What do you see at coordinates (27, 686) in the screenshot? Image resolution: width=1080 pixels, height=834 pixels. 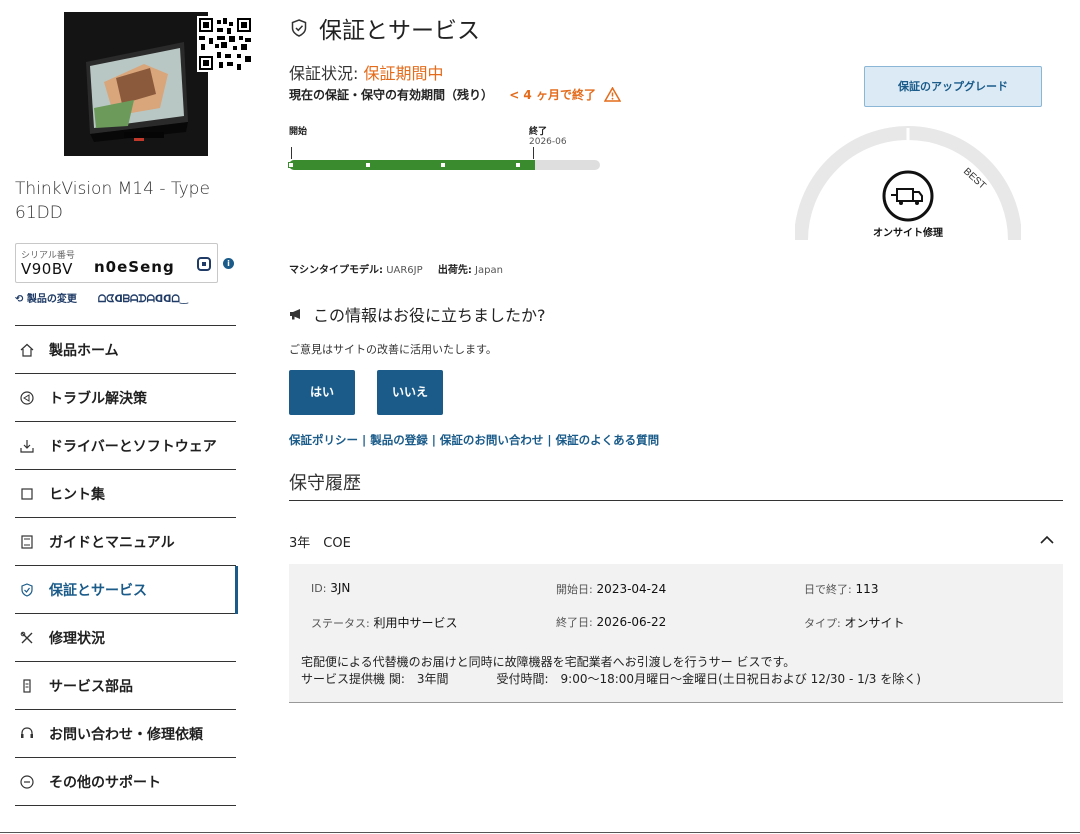 I see `parts-icon` at bounding box center [27, 686].